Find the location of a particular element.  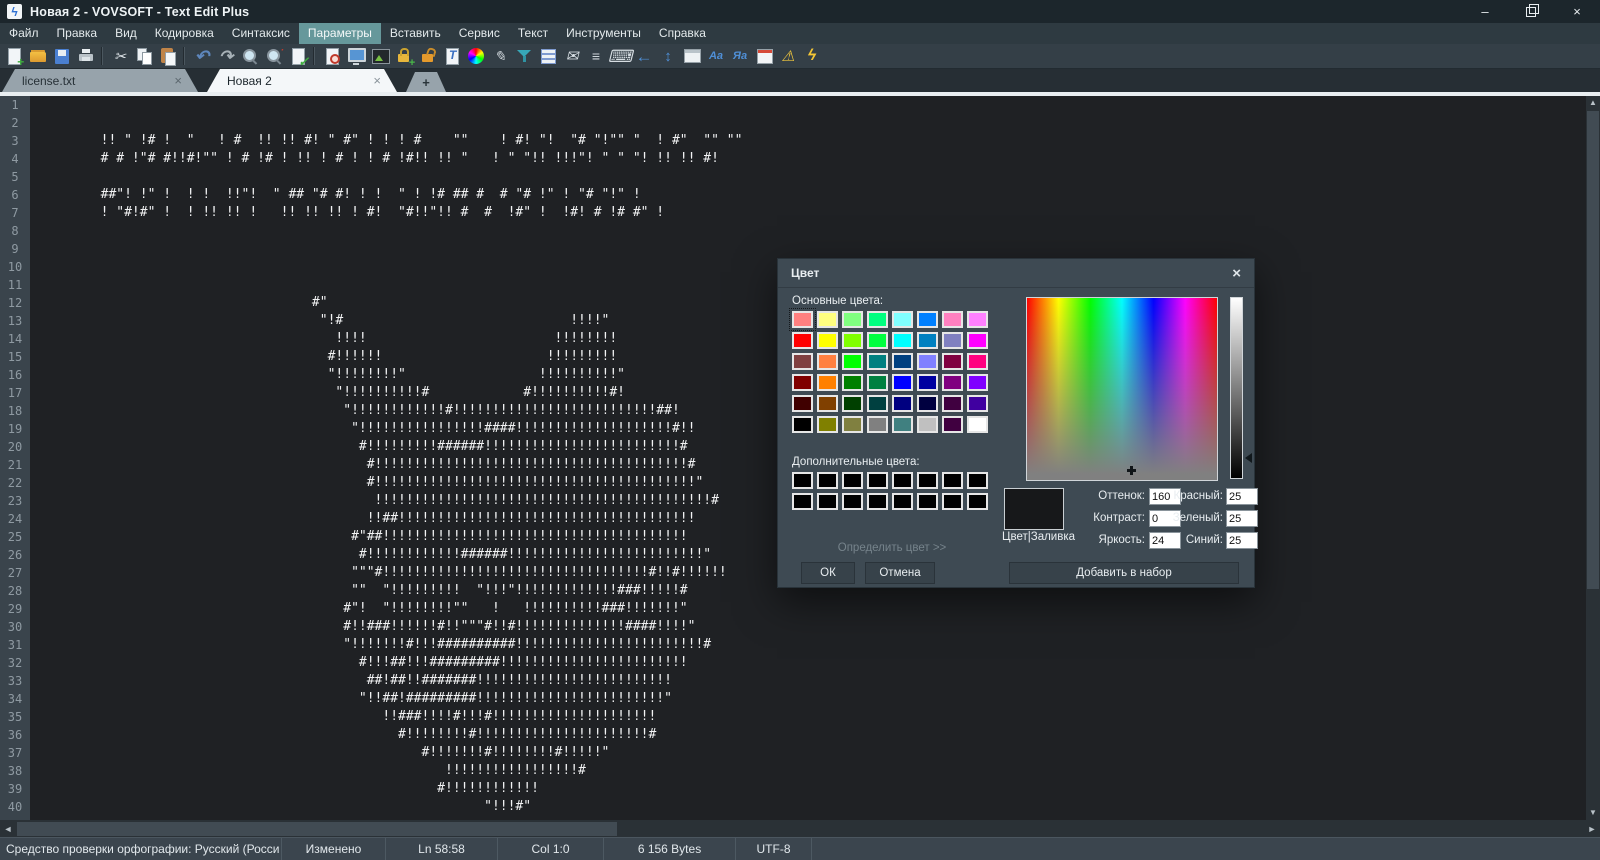

pen-icon: ✎ is located at coordinates (500, 56).